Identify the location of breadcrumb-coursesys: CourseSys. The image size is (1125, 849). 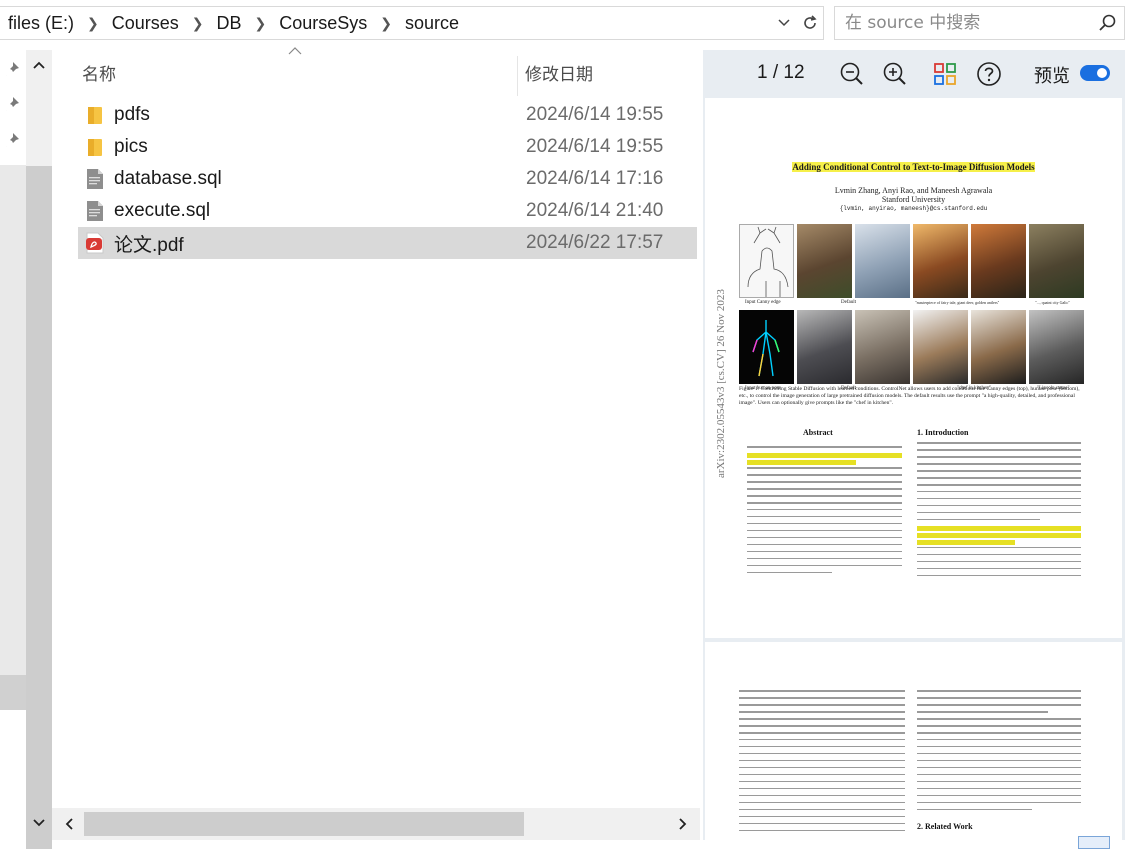
(323, 23).